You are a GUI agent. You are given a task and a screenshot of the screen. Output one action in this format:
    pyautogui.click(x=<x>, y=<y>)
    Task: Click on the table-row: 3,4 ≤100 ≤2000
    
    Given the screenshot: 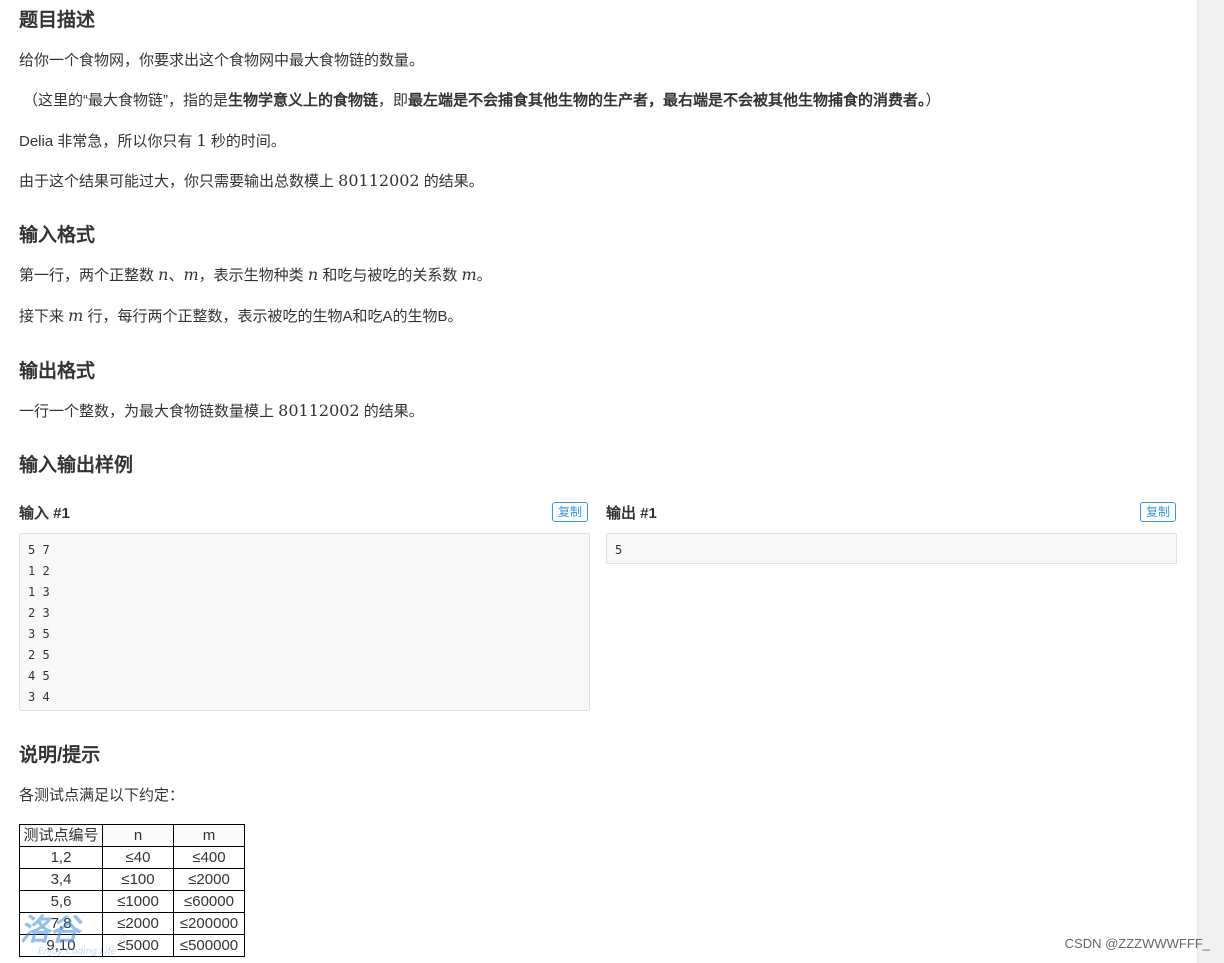 What is the action you would take?
    pyautogui.click(x=132, y=879)
    